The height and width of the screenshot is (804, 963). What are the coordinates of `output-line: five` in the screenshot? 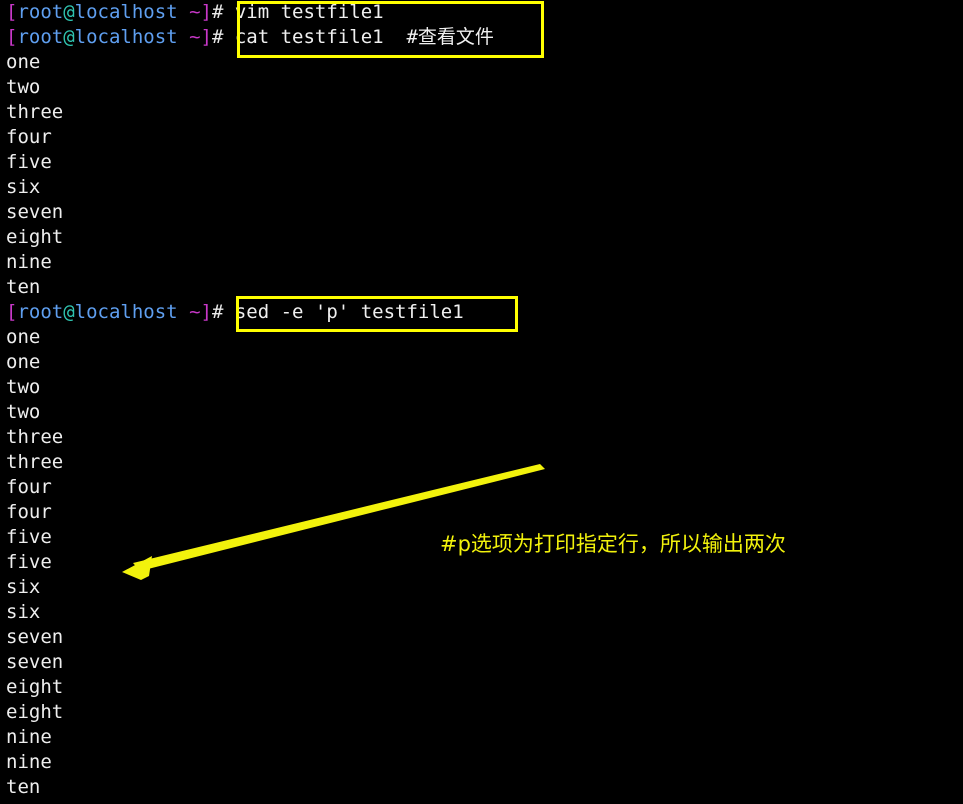 It's located at (29, 162).